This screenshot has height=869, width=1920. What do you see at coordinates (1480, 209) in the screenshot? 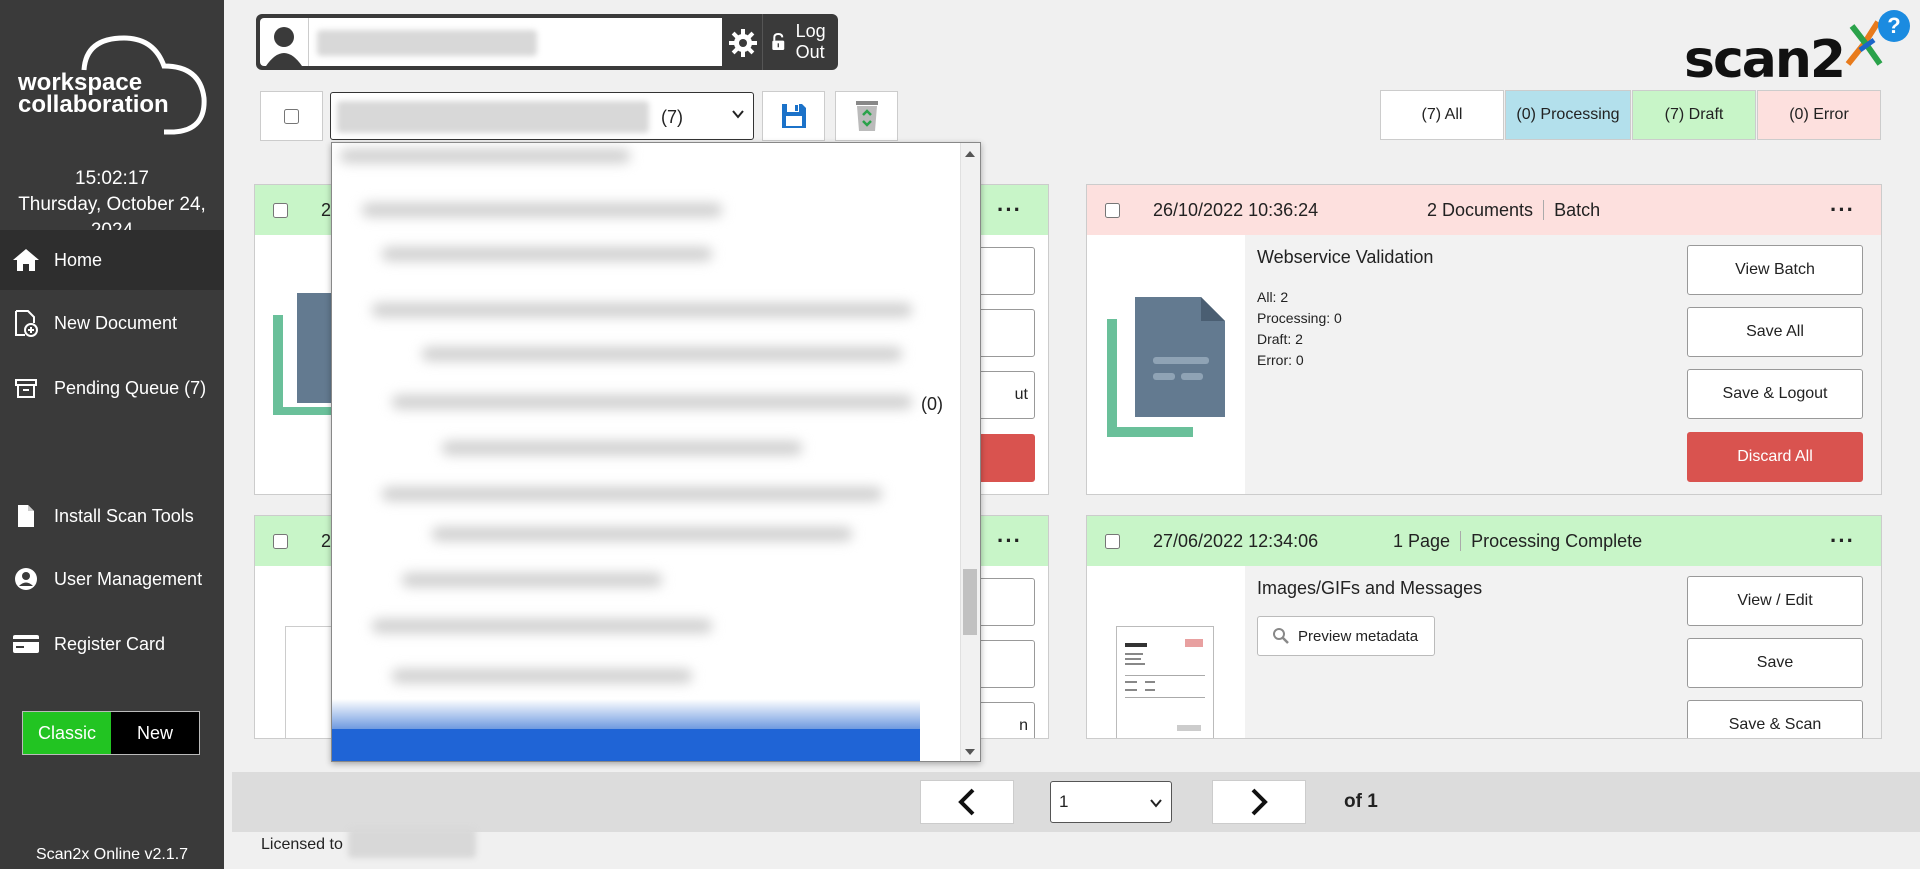
I see `card-document-count: 2 Documents` at bounding box center [1480, 209].